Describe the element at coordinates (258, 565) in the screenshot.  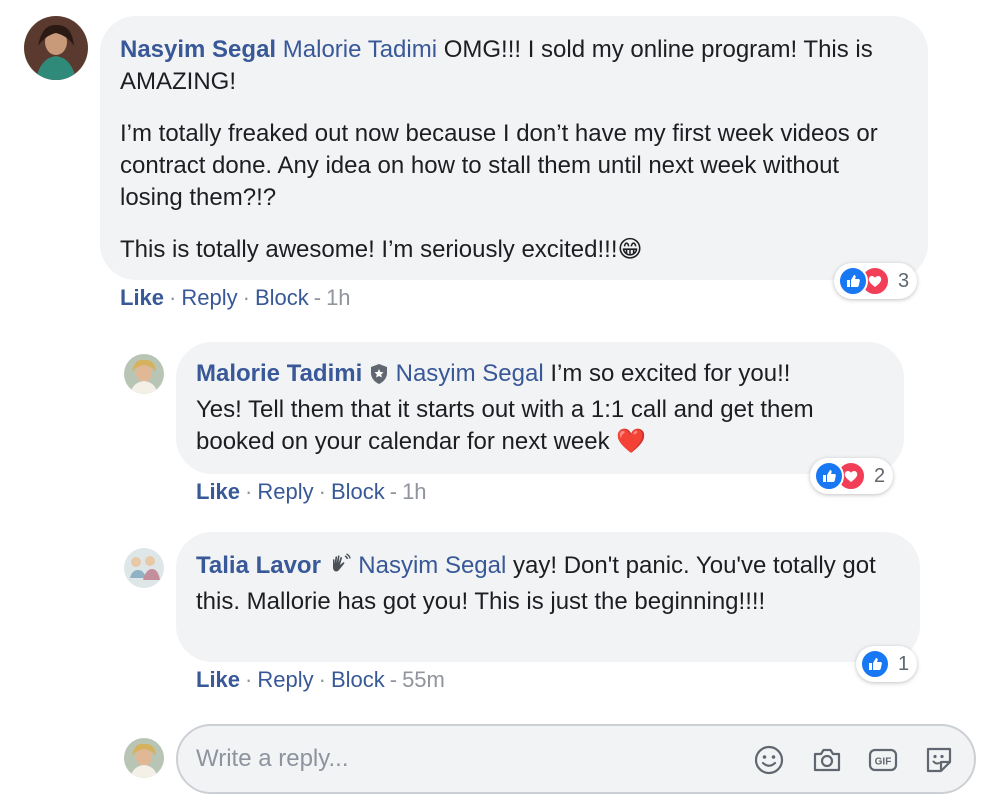
I see `comment-author: Talia Lavor` at that location.